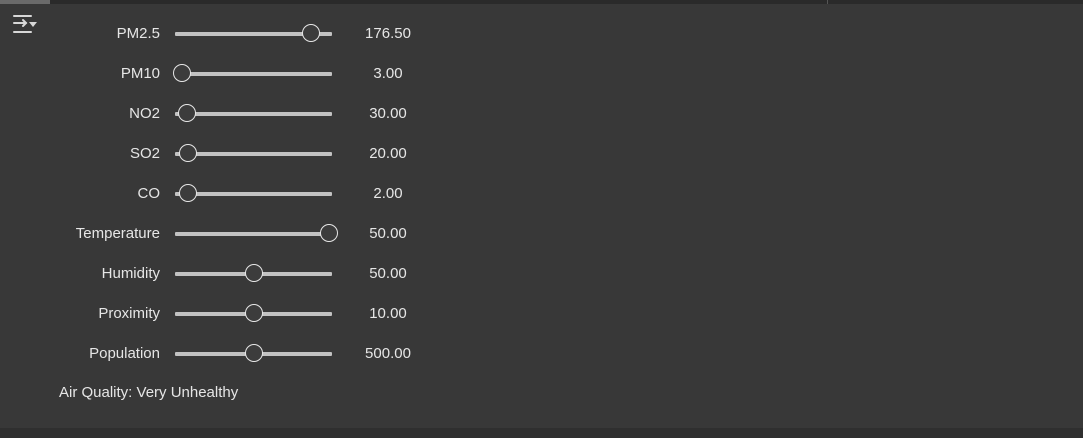  I want to click on slider-row-proximity: Proximity 10.00, so click(230, 314).